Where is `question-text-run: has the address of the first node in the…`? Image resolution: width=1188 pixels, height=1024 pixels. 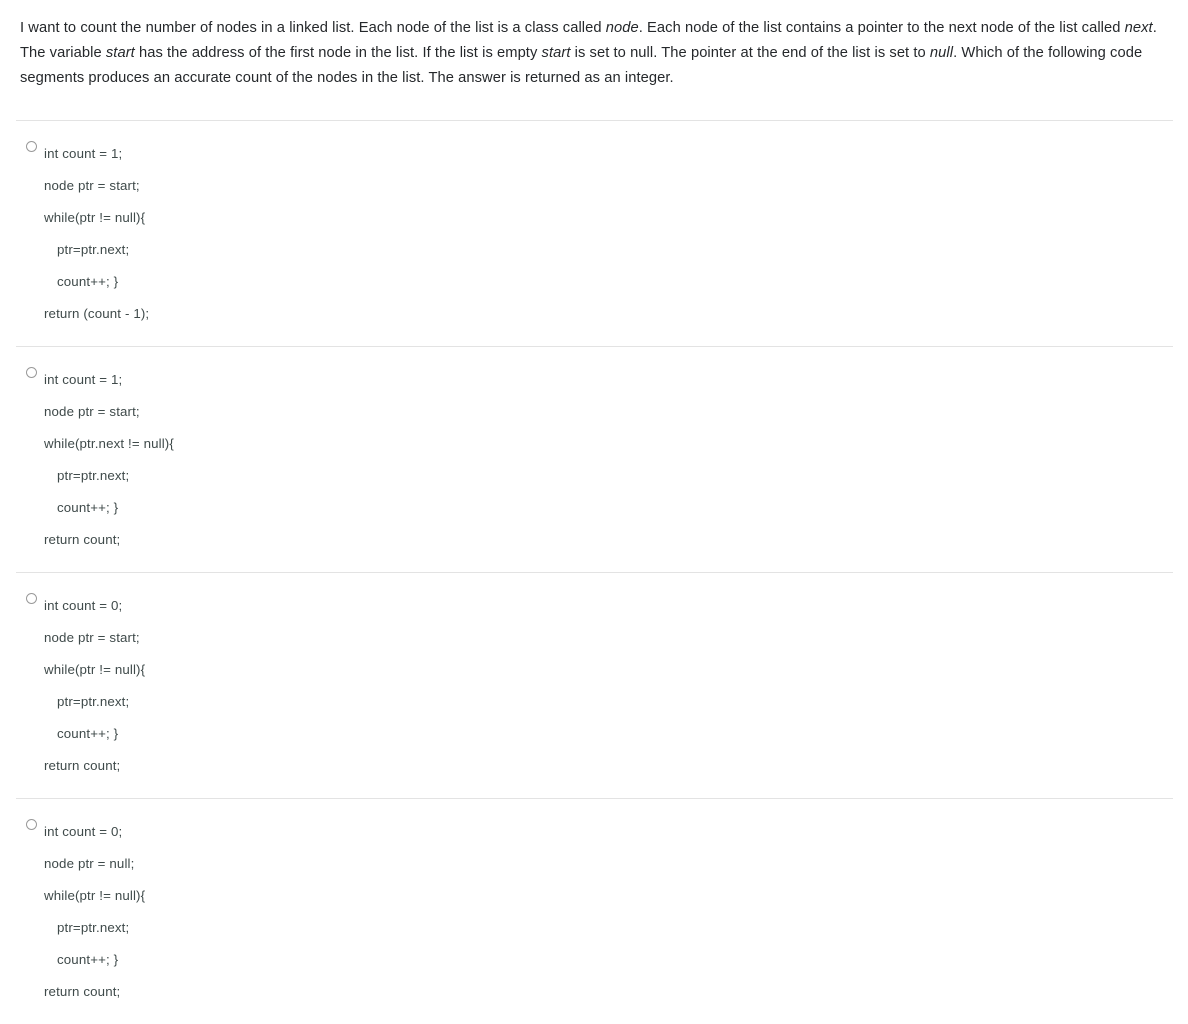
question-text-run: has the address of the first node in the… is located at coordinates (338, 53).